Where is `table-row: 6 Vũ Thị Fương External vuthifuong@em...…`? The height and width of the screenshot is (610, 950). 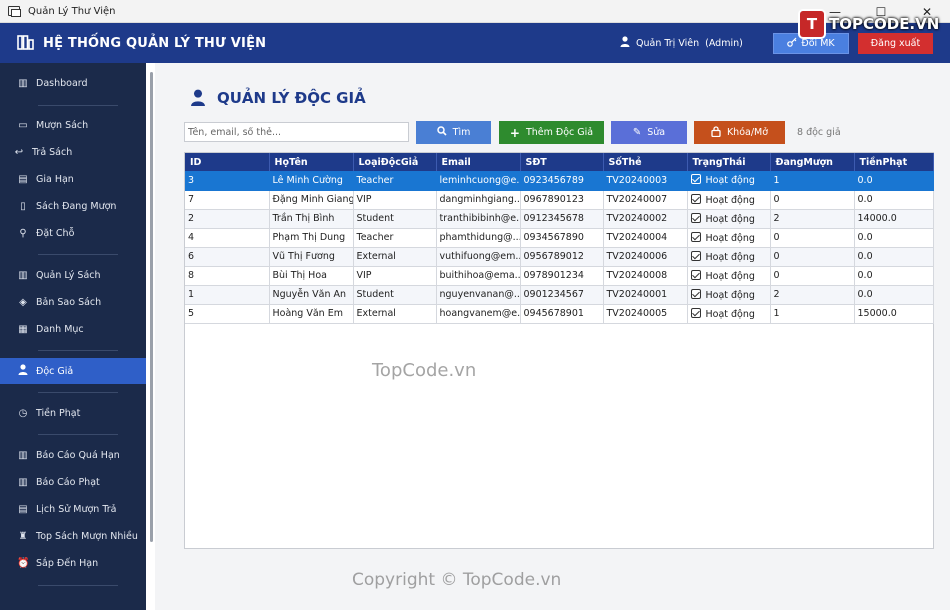 table-row: 6 Vũ Thị Fương External vuthifuong@em...… is located at coordinates (559, 257).